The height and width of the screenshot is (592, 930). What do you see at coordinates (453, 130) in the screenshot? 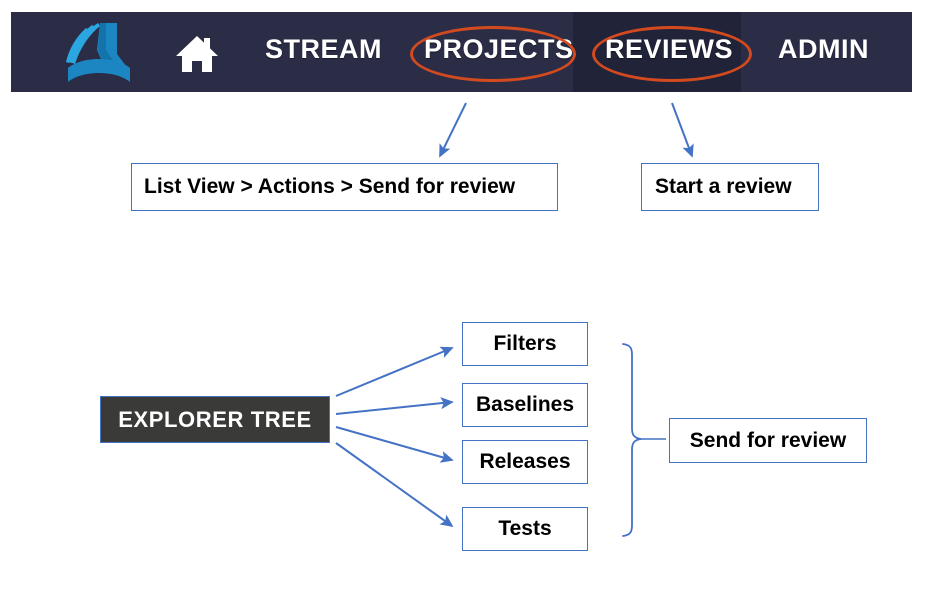
I see `arrow-projects-to-callout` at bounding box center [453, 130].